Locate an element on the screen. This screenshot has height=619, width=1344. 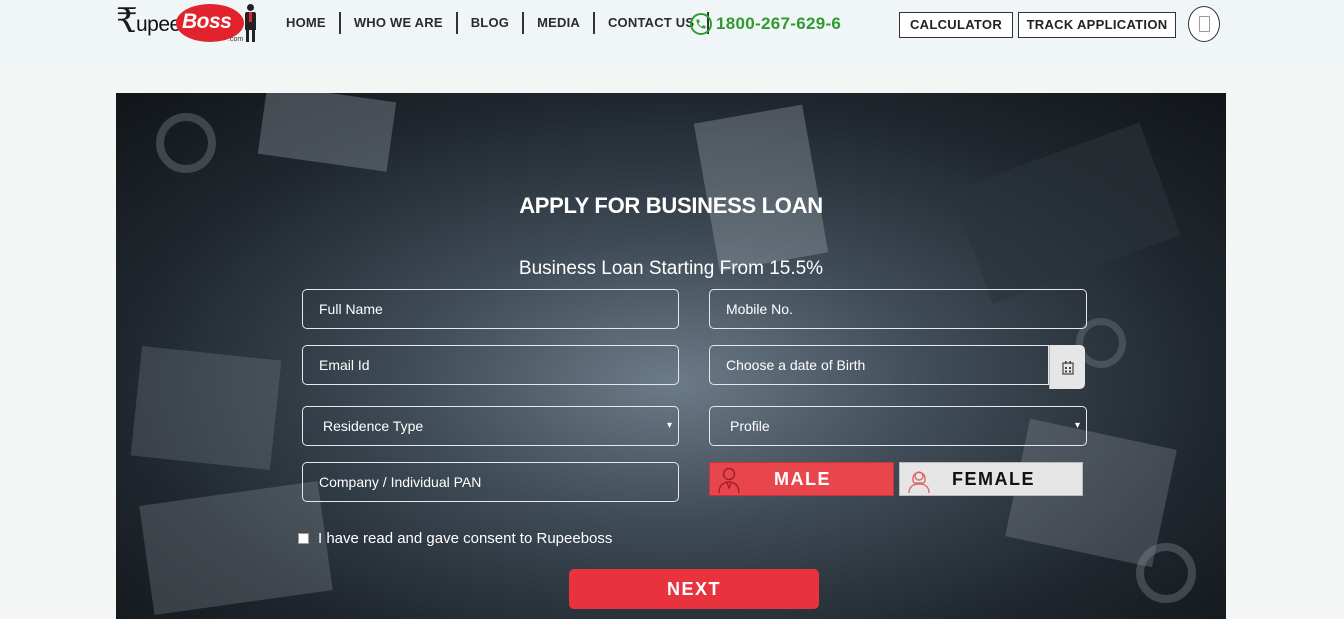
female-avatar-icon is located at coordinates (919, 482).